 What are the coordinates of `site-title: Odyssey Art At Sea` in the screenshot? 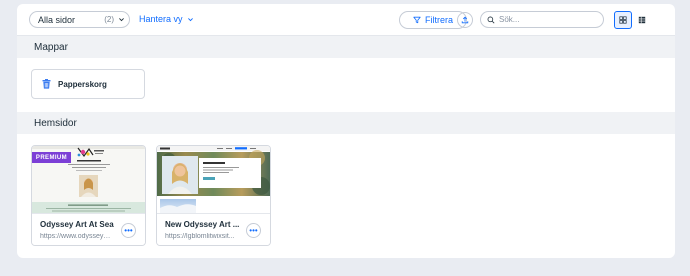 It's located at (77, 224).